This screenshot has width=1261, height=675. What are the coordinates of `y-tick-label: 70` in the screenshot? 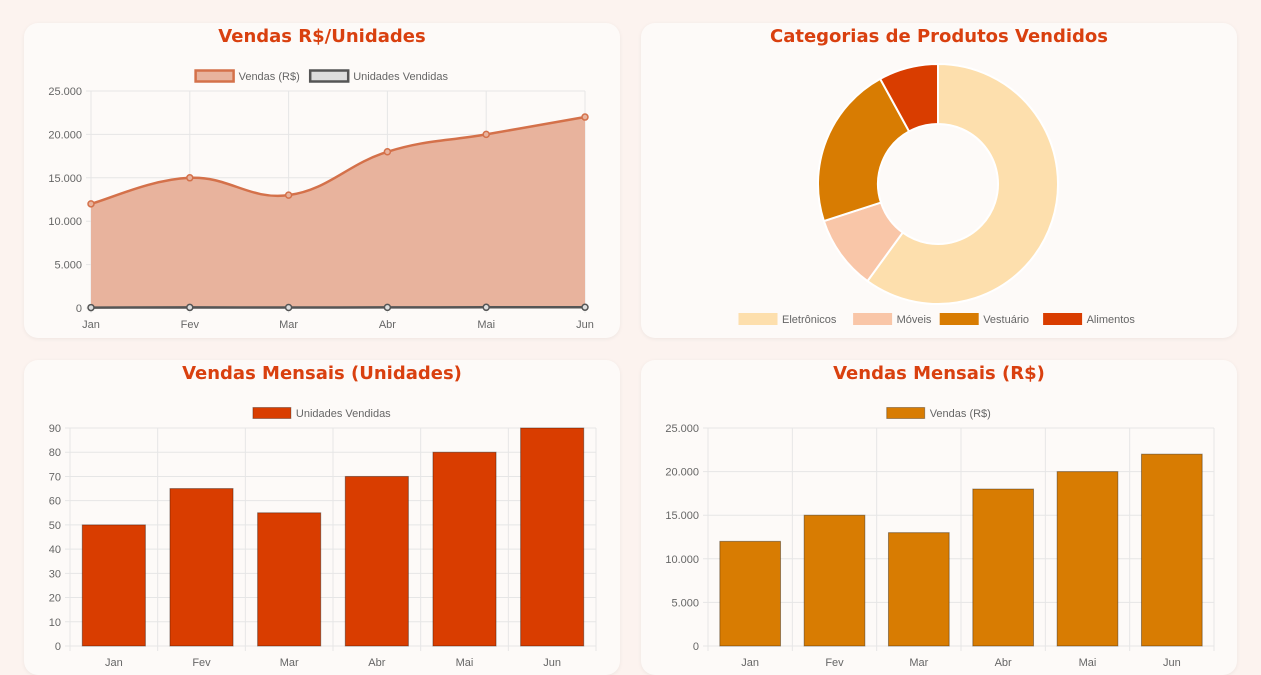 It's located at (55, 477).